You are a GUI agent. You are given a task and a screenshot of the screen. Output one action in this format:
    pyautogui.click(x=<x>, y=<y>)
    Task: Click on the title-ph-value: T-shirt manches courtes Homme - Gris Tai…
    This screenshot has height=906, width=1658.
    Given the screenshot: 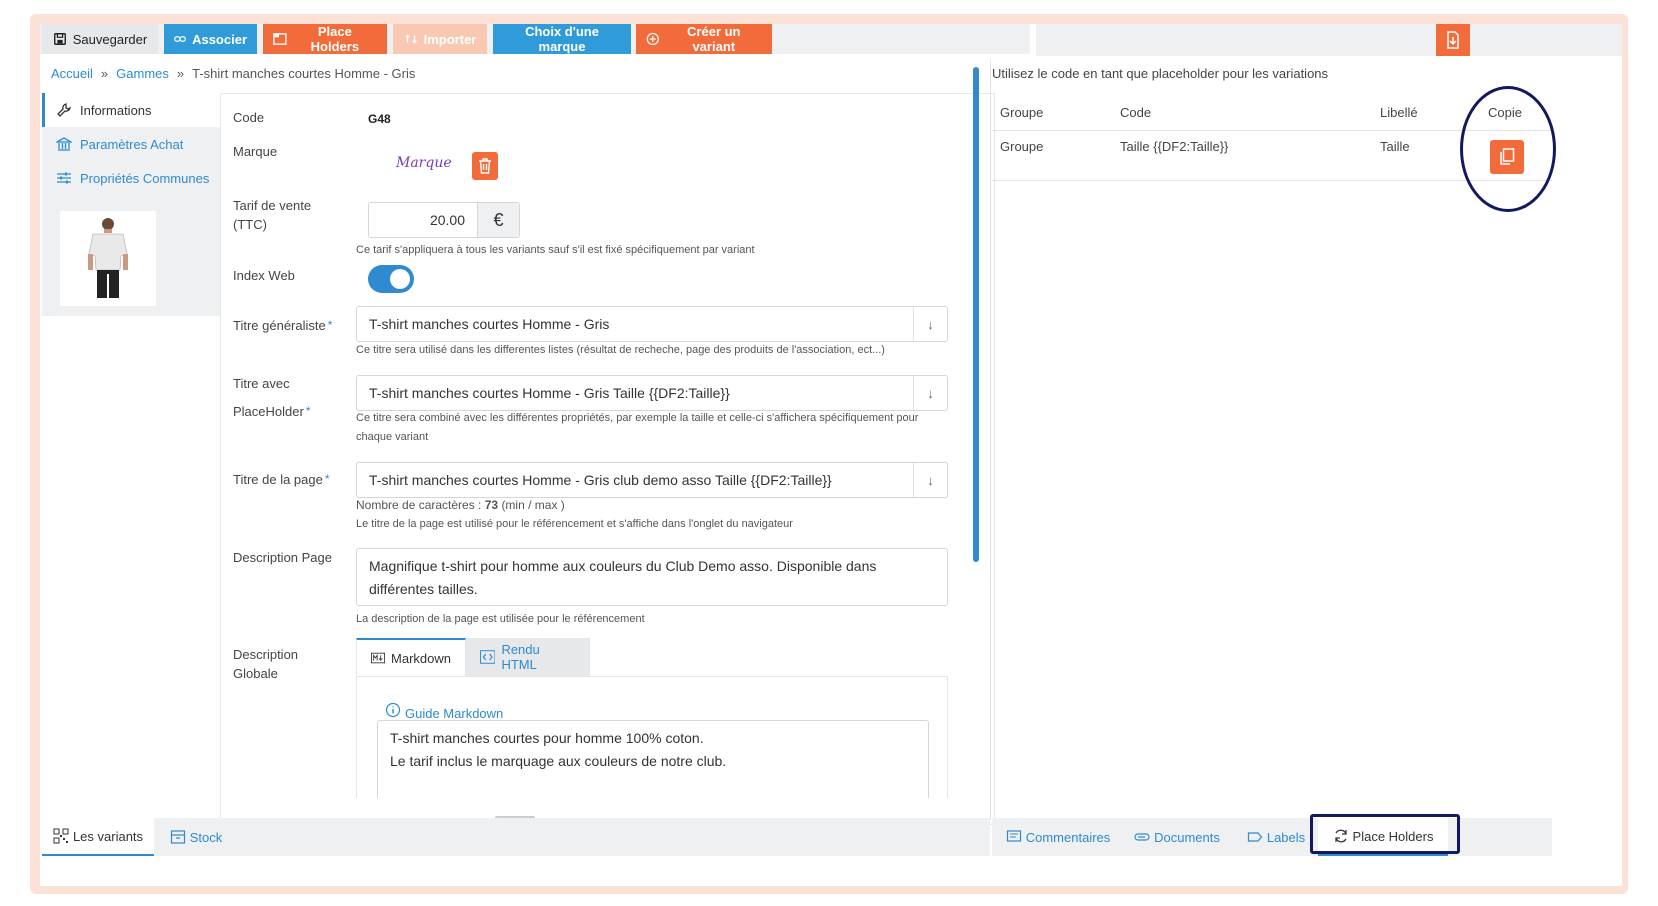 What is the action you would take?
    pyautogui.click(x=549, y=393)
    